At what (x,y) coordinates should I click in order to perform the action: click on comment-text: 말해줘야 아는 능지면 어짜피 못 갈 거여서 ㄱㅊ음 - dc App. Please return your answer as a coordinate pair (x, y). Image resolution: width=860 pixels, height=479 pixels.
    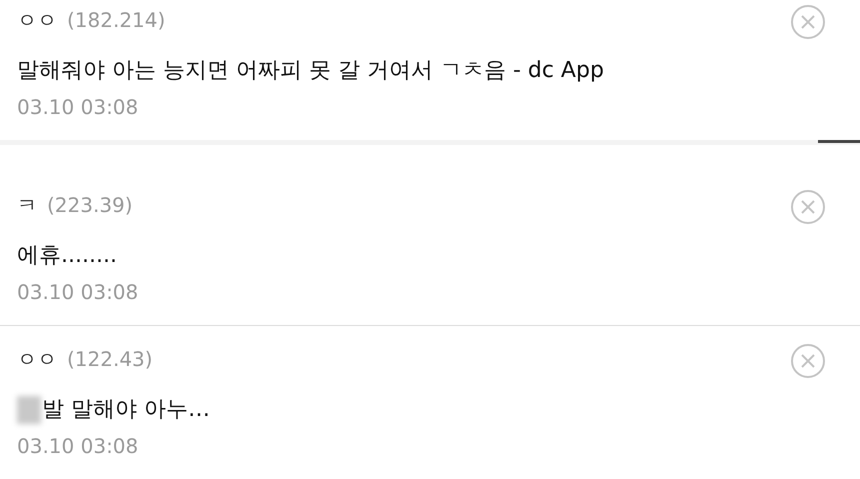
    Looking at the image, I should click on (310, 71).